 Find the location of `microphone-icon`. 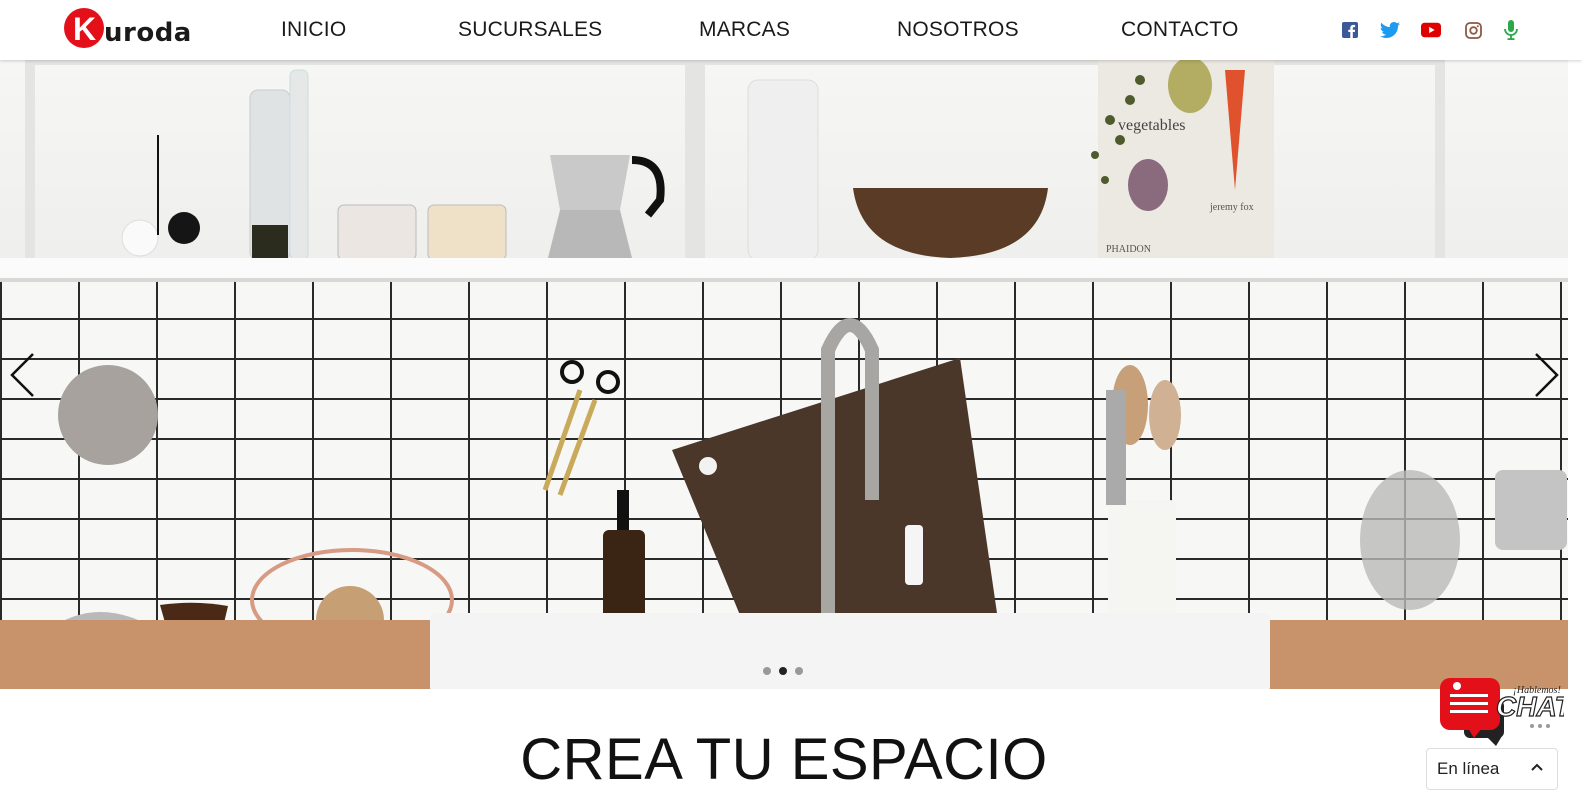

microphone-icon is located at coordinates (1511, 30).